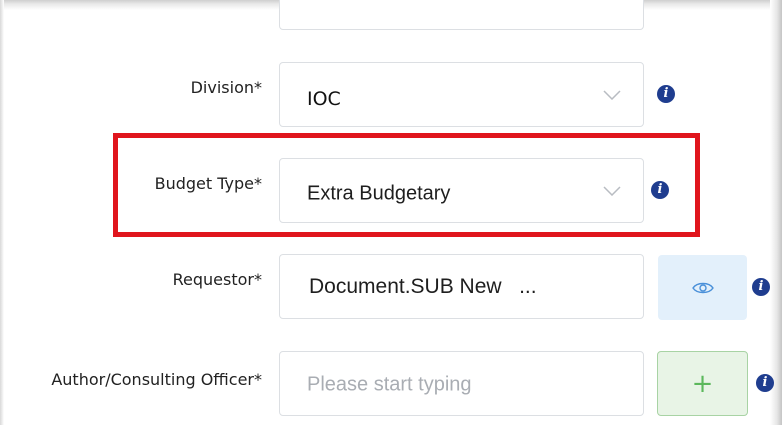 The image size is (782, 425). I want to click on requestor-label: Requestor*, so click(217, 279).